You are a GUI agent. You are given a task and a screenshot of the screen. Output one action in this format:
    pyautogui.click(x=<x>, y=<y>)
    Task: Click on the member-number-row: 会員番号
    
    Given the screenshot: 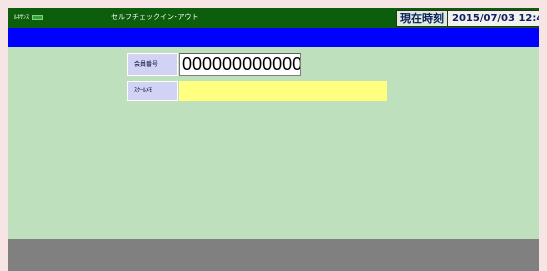 What is the action you would take?
    pyautogui.click(x=214, y=64)
    